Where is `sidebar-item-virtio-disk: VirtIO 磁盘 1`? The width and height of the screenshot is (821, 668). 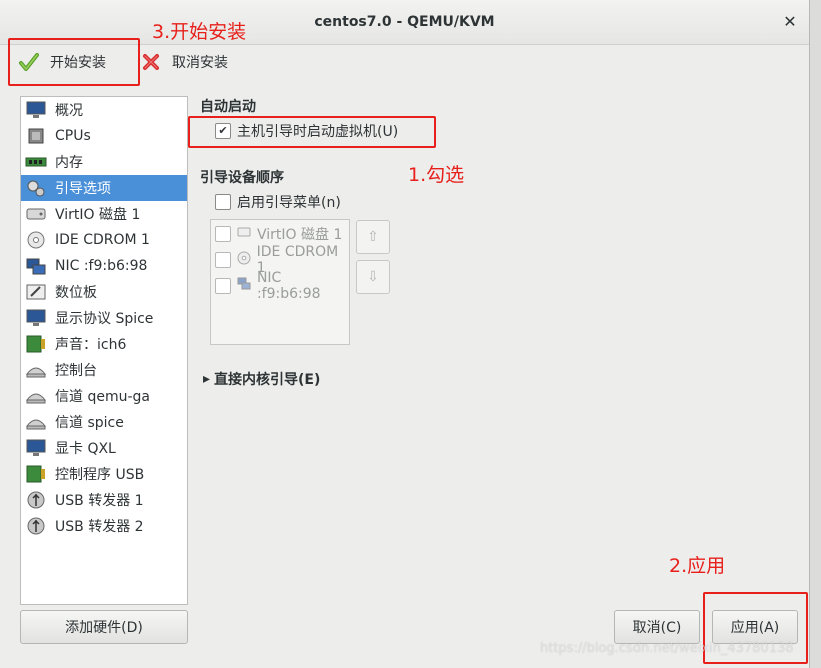
sidebar-item-virtio-disk: VirtIO 磁盘 1 is located at coordinates (104, 214).